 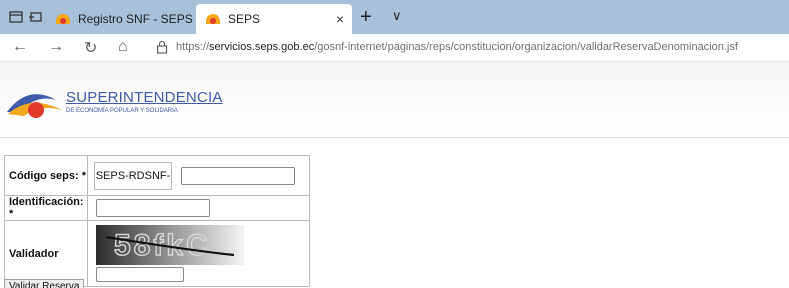 What do you see at coordinates (36, 17) in the screenshot?
I see `set-aside-tabs-icon` at bounding box center [36, 17].